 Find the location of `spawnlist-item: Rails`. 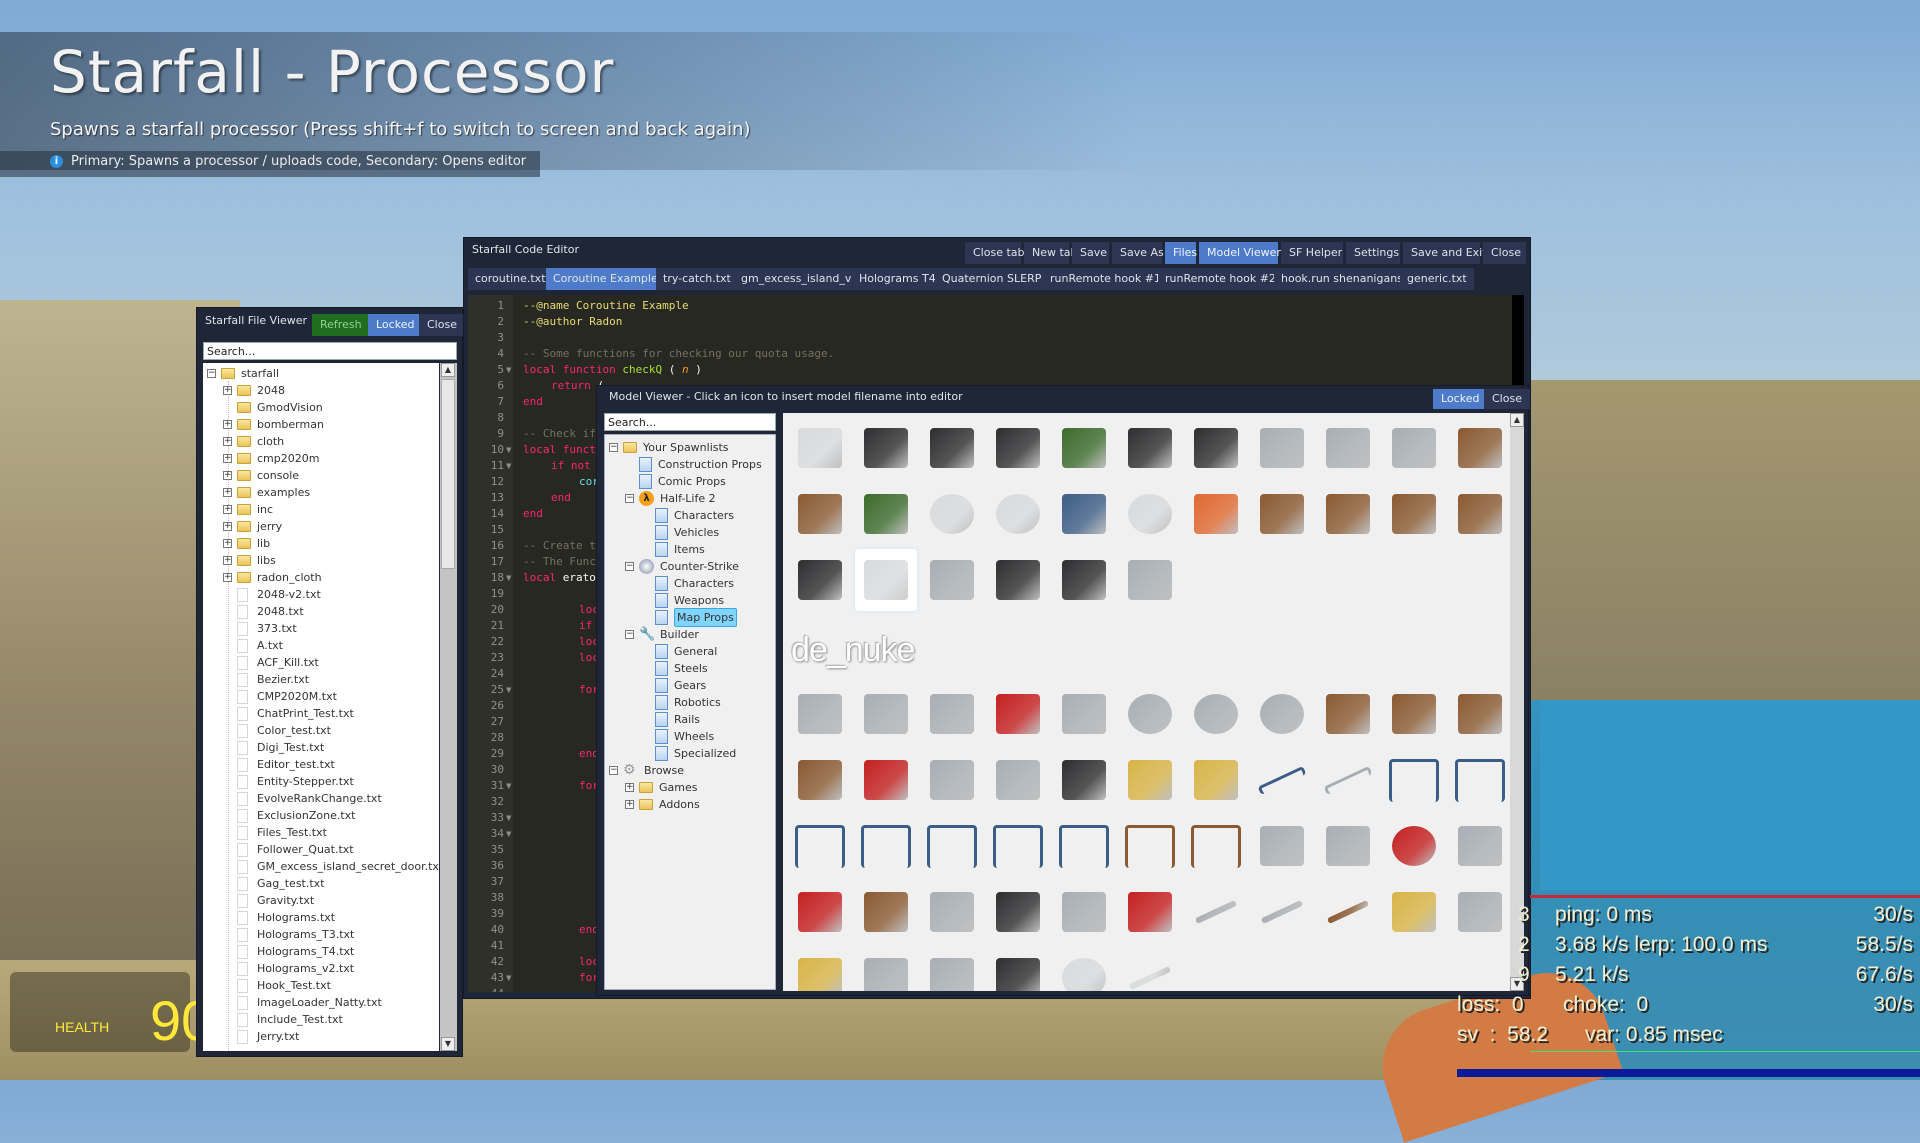

spawnlist-item: Rails is located at coordinates (670, 719).